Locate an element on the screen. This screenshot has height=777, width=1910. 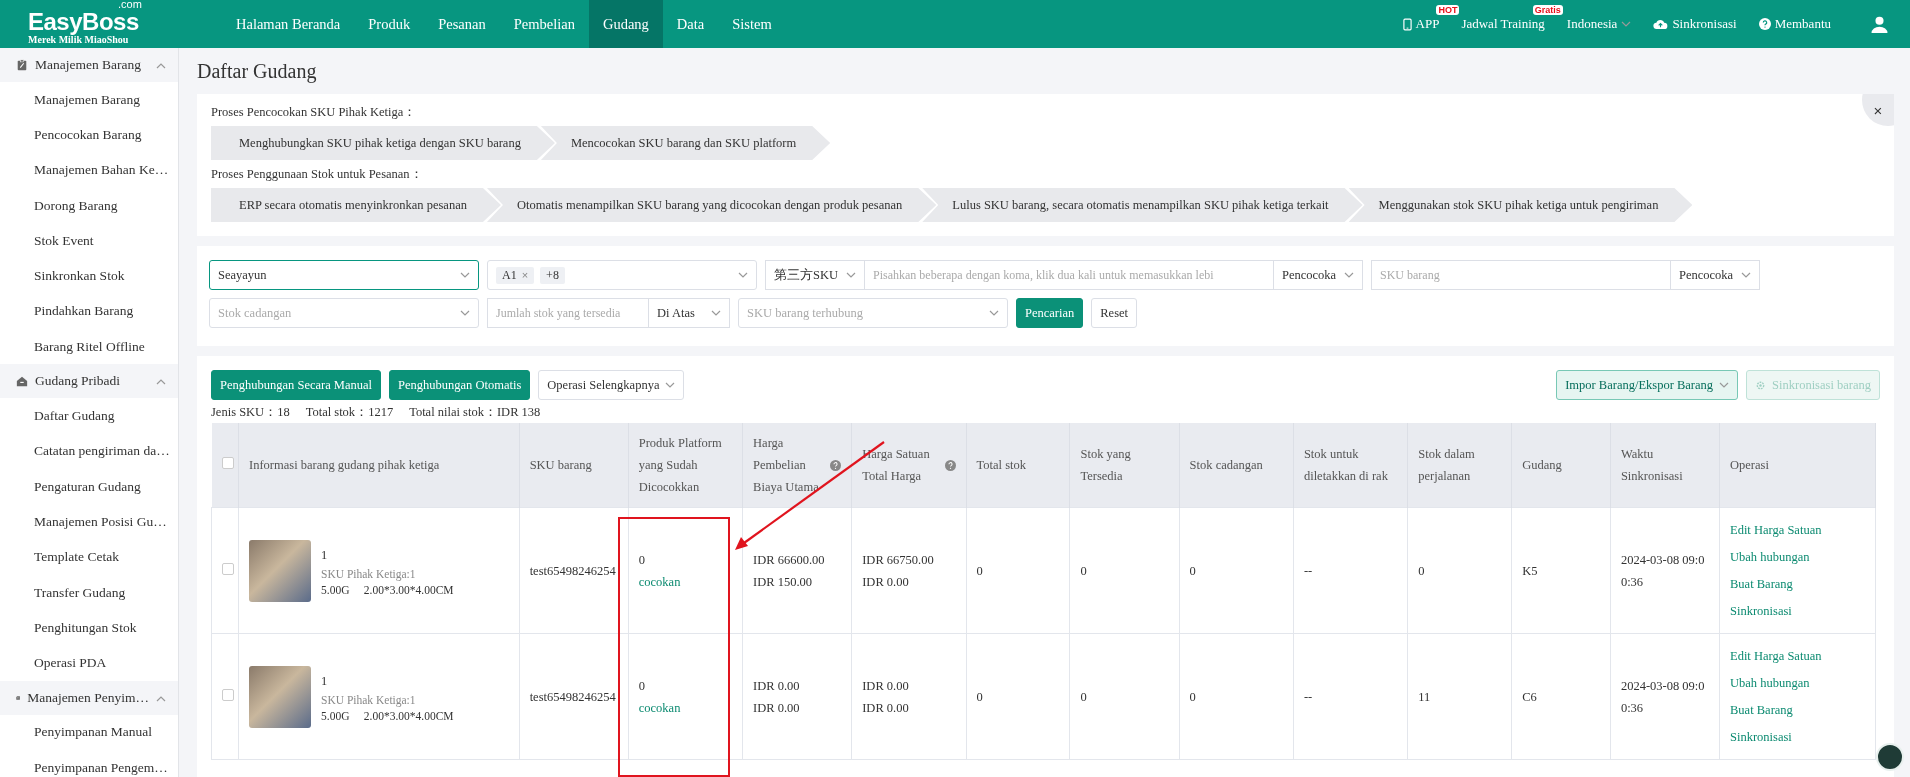
filter-tag: A1 × is located at coordinates (515, 275).